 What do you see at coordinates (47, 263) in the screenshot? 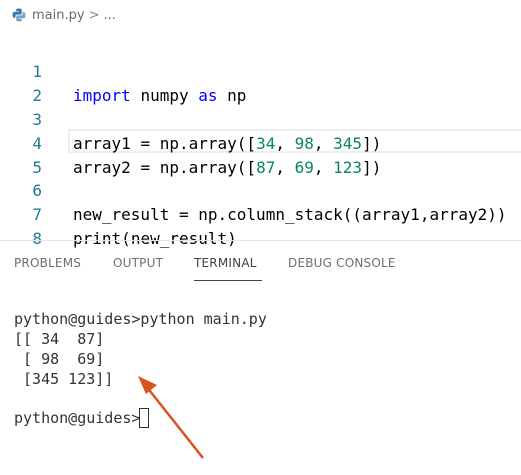
I see `tab-problems: PROBLEMS` at bounding box center [47, 263].